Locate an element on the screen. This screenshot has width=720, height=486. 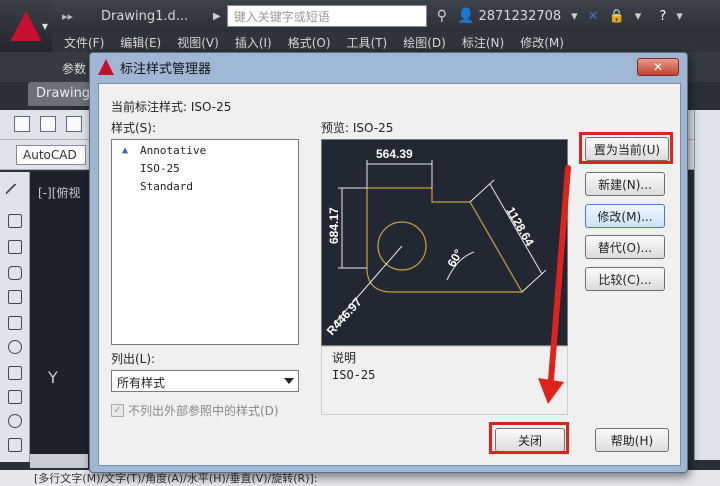
close-button: ✕ is located at coordinates (658, 67).